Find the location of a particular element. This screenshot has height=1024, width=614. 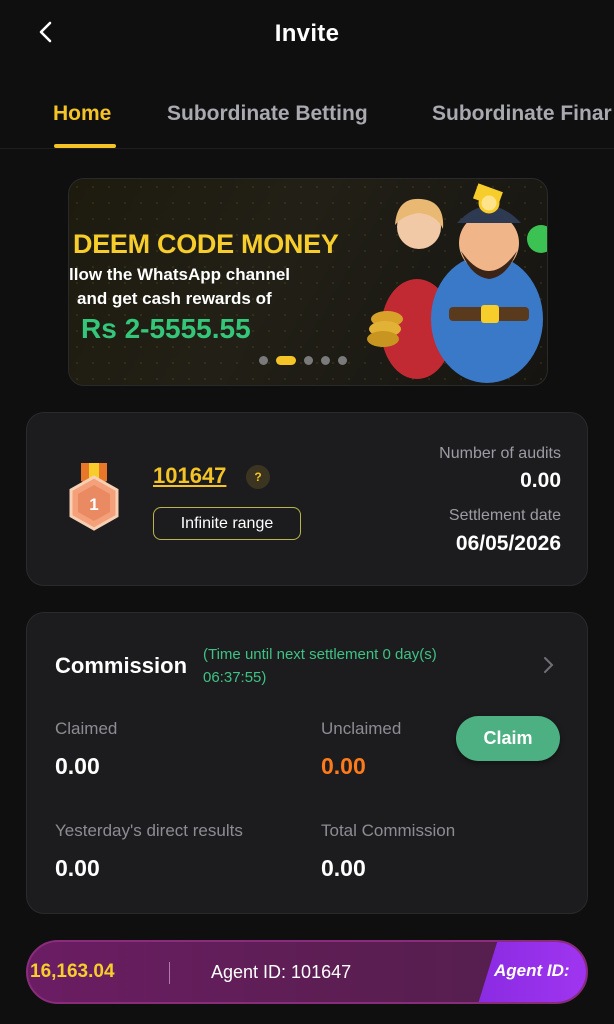

agent-id-text: Agent ID: 101647 is located at coordinates (281, 972).